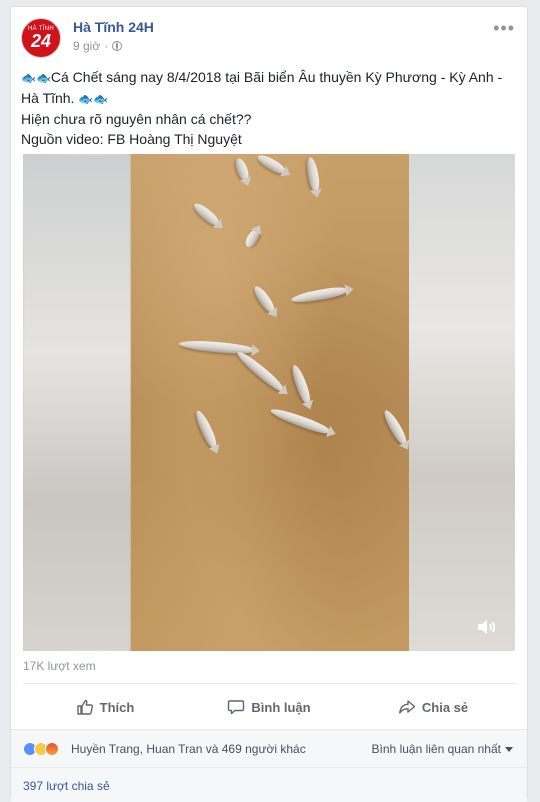 This screenshot has height=802, width=540. I want to click on like-button: Thích, so click(105, 707).